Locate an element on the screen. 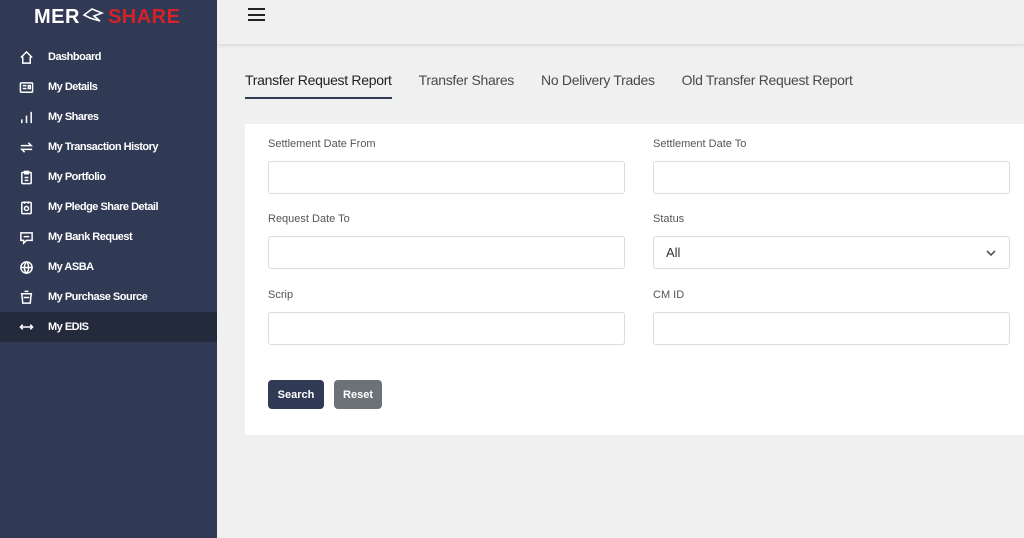  brand-text-mero: MER is located at coordinates (57, 16).